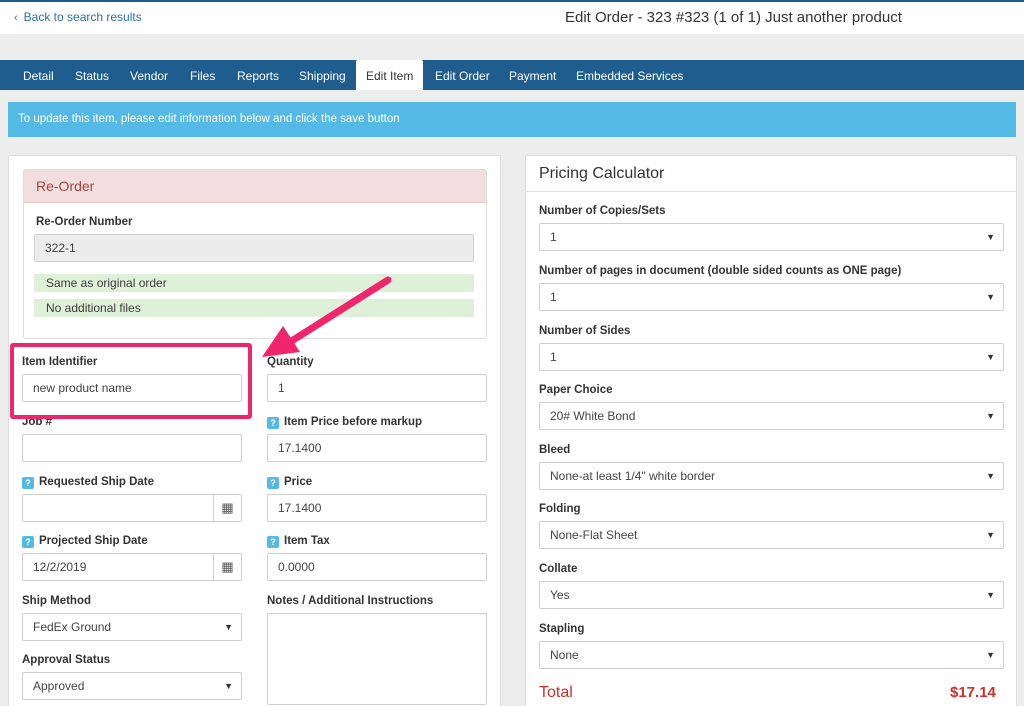 This screenshot has height=706, width=1024. What do you see at coordinates (37, 422) in the screenshot?
I see `job-number-label: Job #` at bounding box center [37, 422].